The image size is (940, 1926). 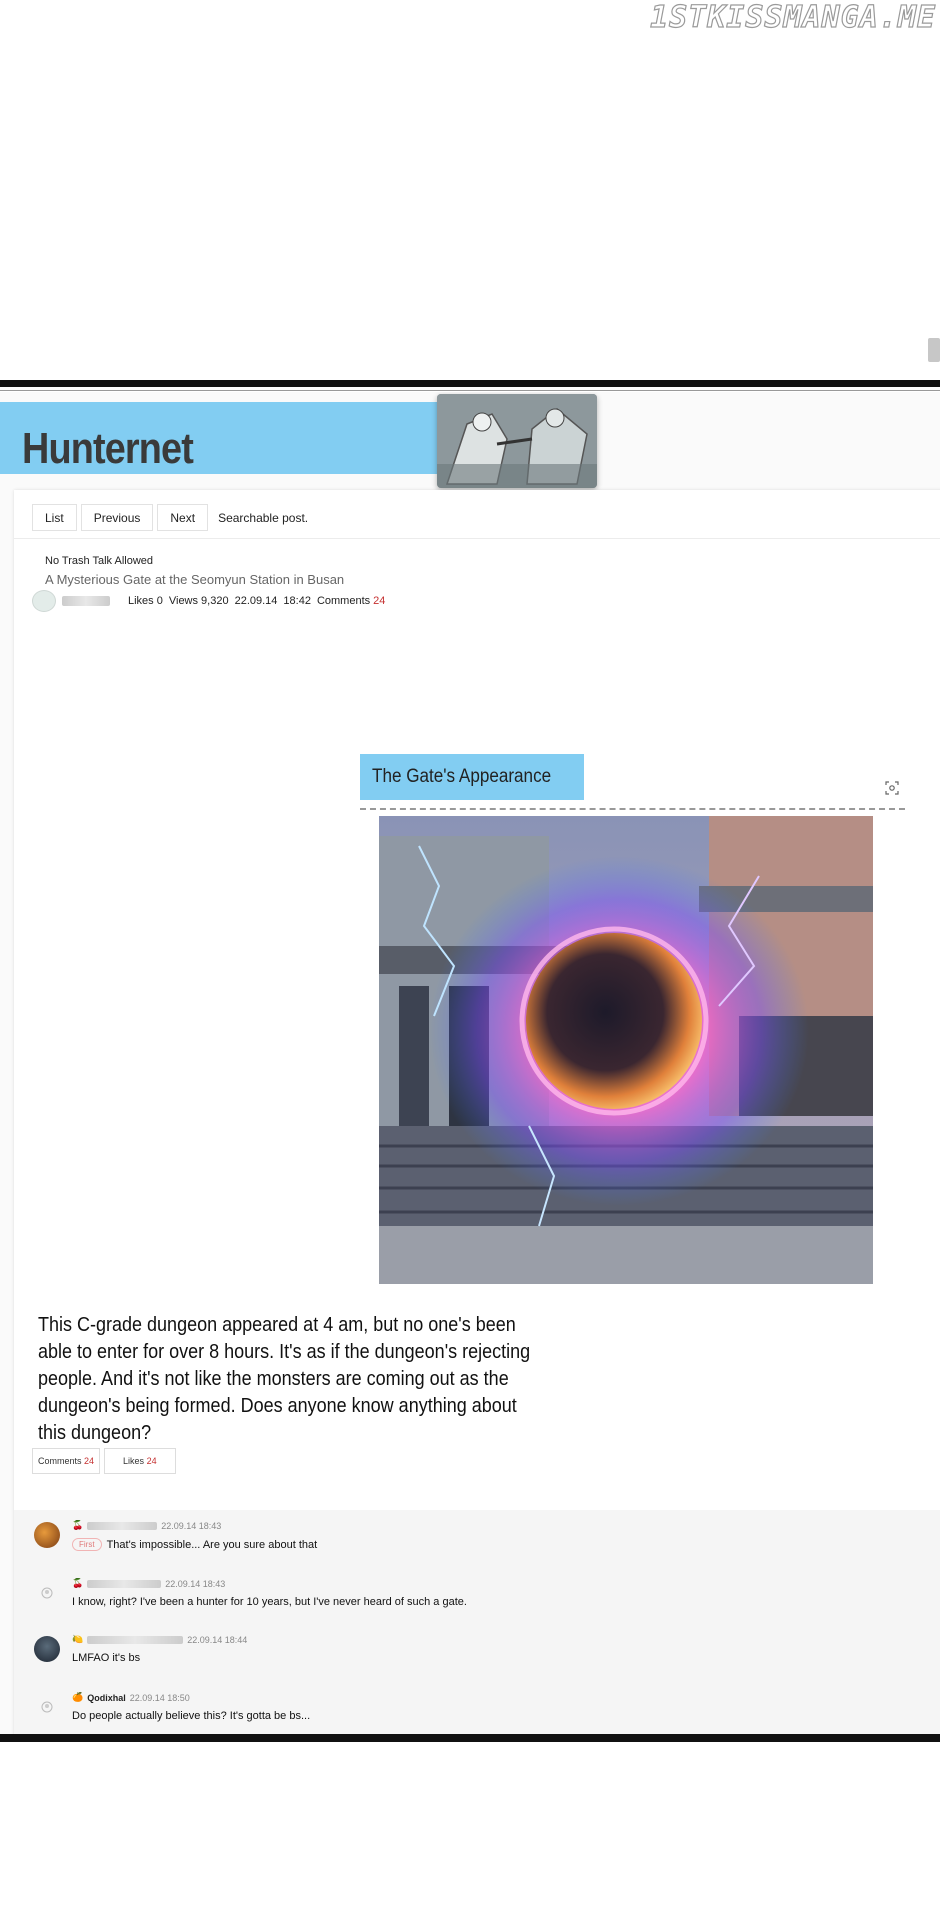 I want to click on likes-count: Likes 0, so click(x=145, y=601).